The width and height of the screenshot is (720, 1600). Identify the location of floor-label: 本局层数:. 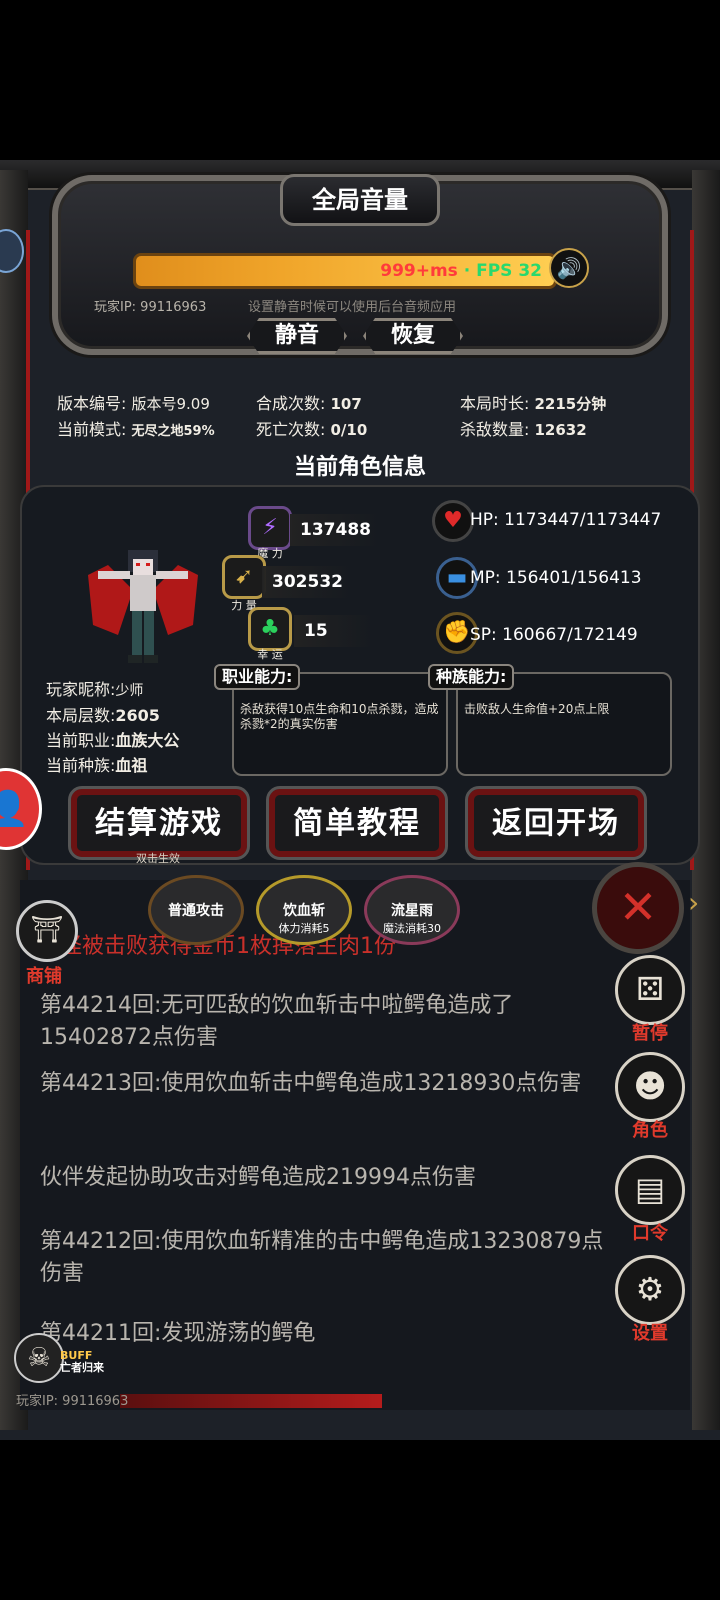
(81, 715).